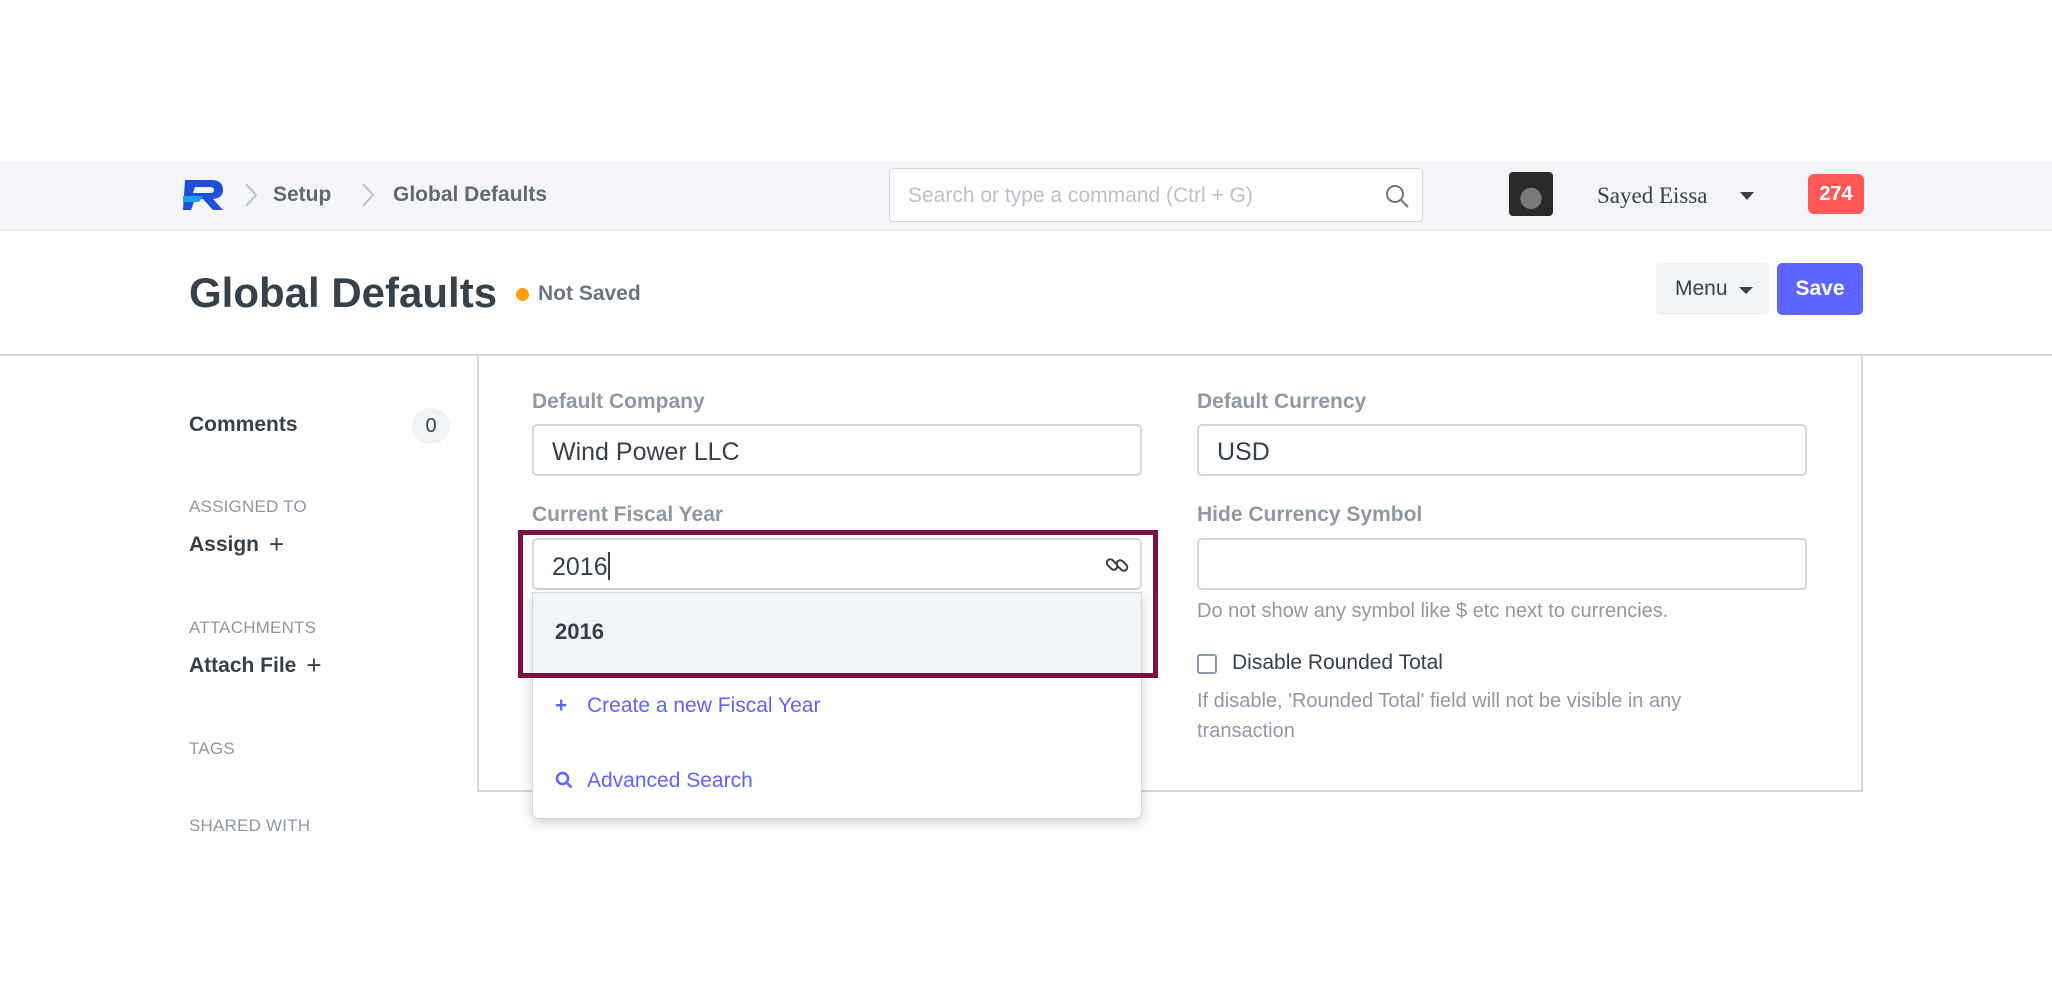  Describe the element at coordinates (1138, 196) in the screenshot. I see `search-input` at that location.